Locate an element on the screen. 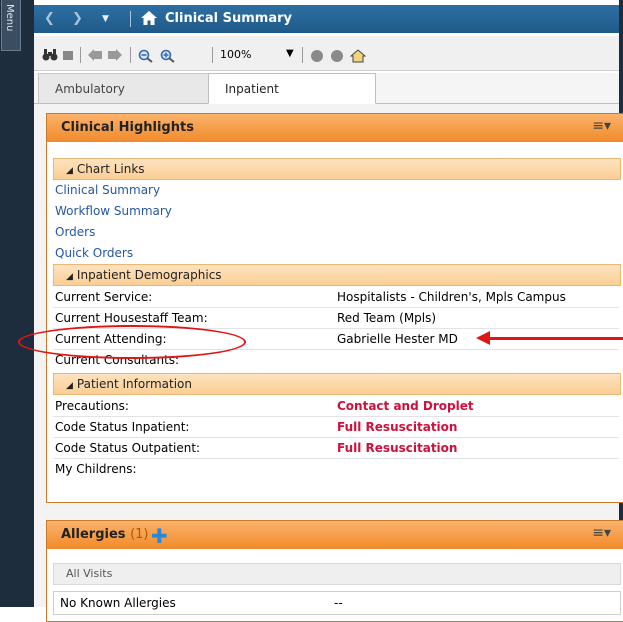 The image size is (623, 622). allergies-title: Allergies is located at coordinates (93, 534).